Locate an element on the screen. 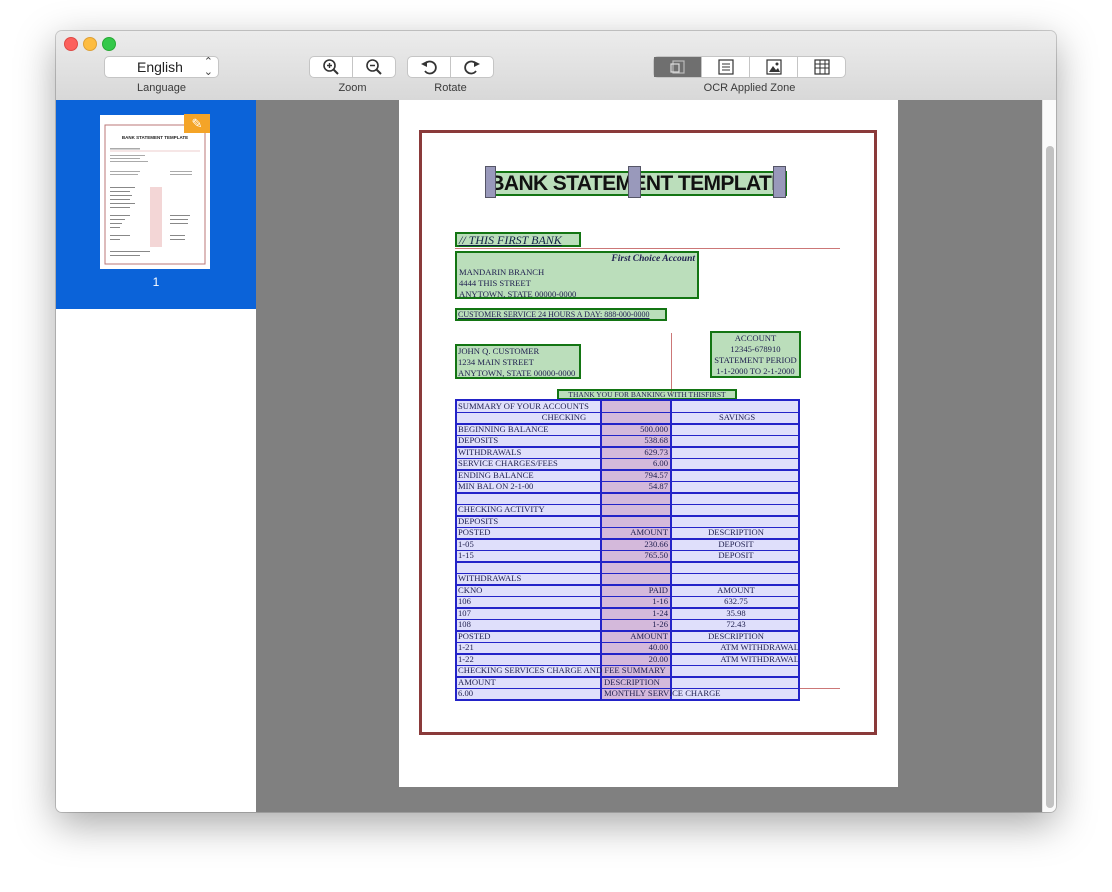  language-value: English is located at coordinates (160, 67).